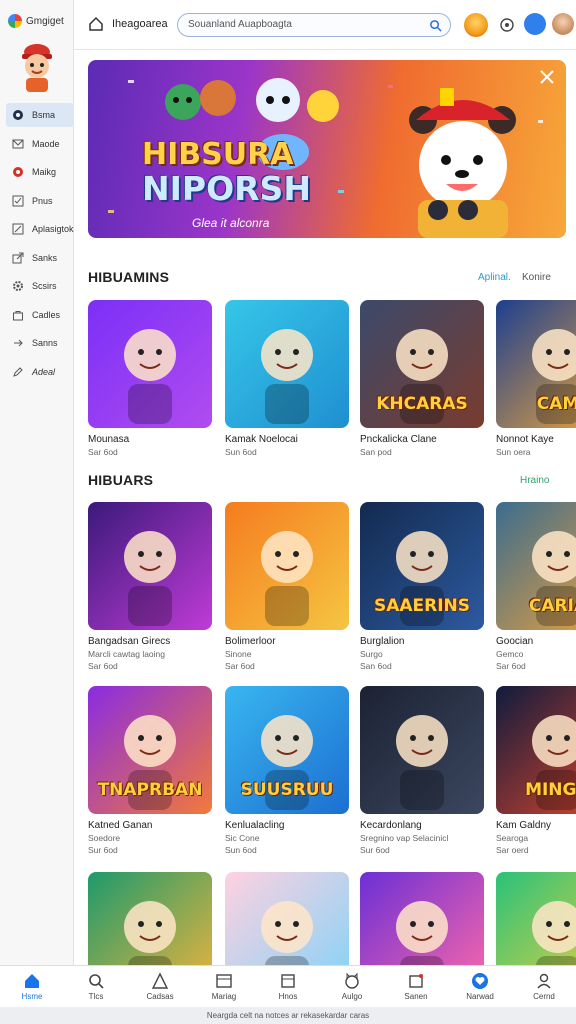  What do you see at coordinates (544, 986) in the screenshot?
I see `bottom-nav-item-8: Cernd` at bounding box center [544, 986].